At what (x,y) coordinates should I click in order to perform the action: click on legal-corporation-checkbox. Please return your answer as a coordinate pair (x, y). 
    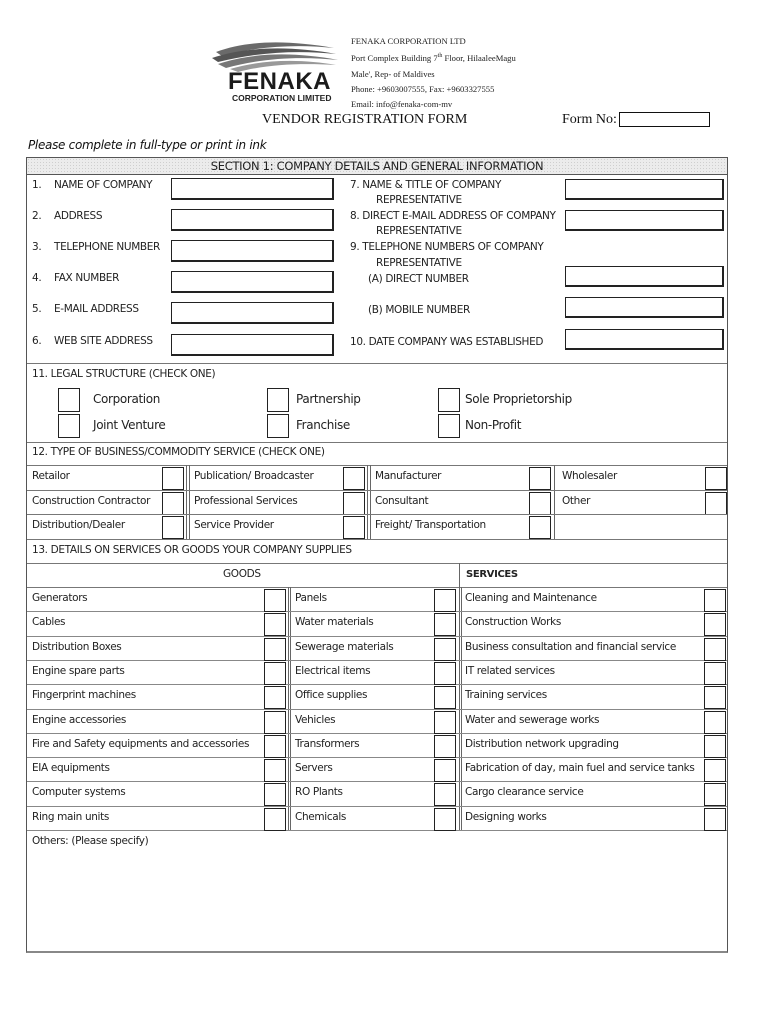
    Looking at the image, I should click on (69, 400).